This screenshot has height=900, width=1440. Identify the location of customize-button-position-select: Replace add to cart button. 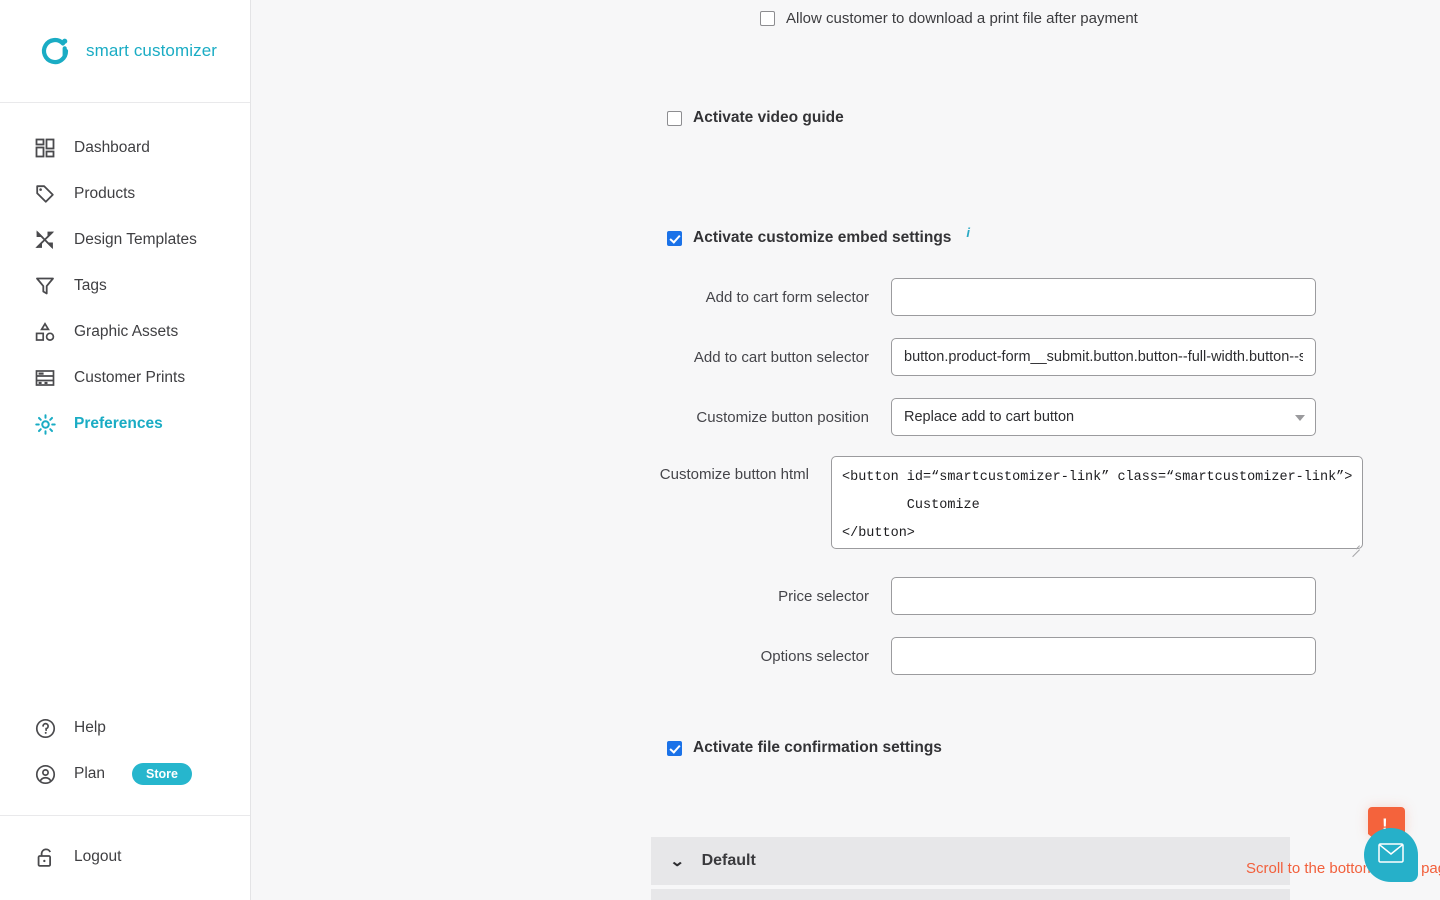
(1103, 417).